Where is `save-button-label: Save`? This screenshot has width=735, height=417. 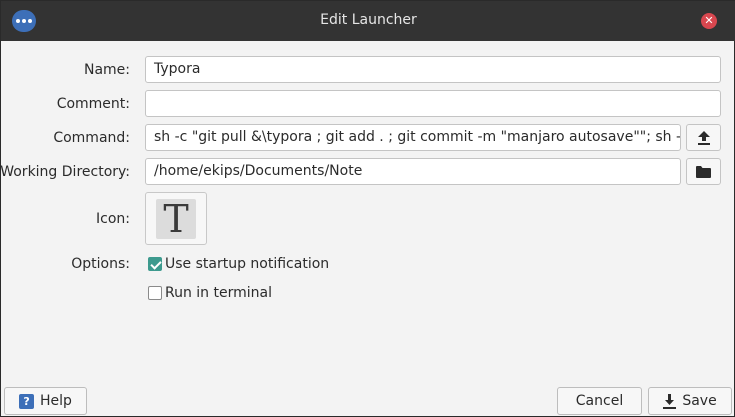
save-button-label: Save is located at coordinates (699, 401).